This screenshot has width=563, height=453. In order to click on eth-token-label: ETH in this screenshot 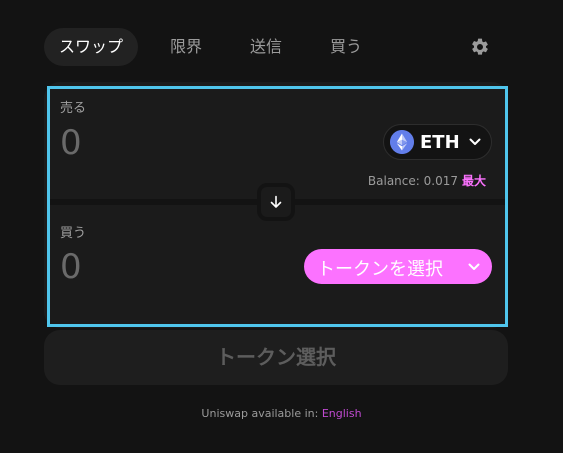, I will do `click(440, 142)`.